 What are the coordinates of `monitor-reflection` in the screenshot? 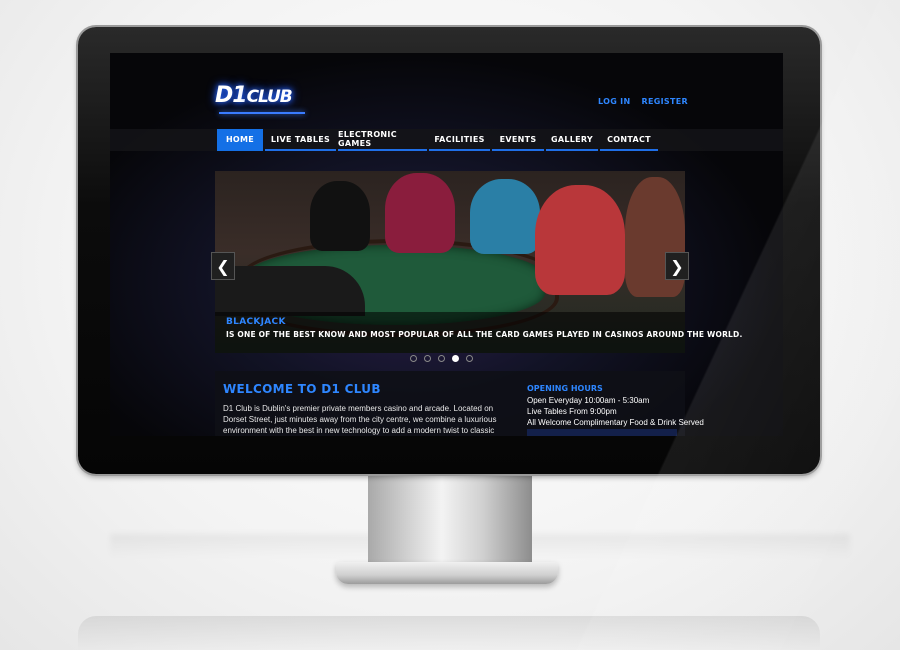 It's located at (449, 633).